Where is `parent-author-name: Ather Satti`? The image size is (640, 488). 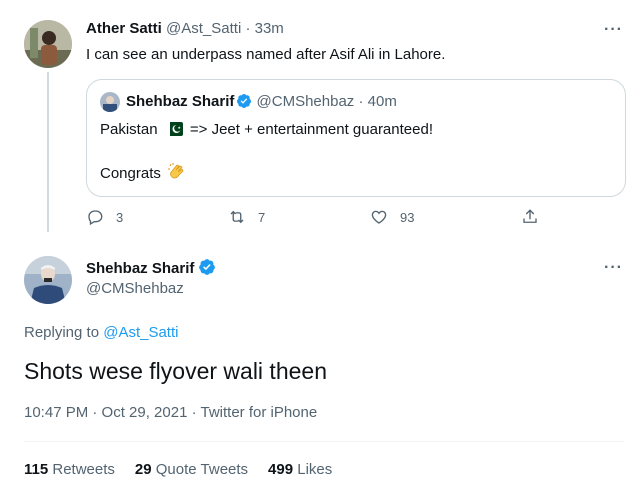 parent-author-name: Ather Satti is located at coordinates (124, 28).